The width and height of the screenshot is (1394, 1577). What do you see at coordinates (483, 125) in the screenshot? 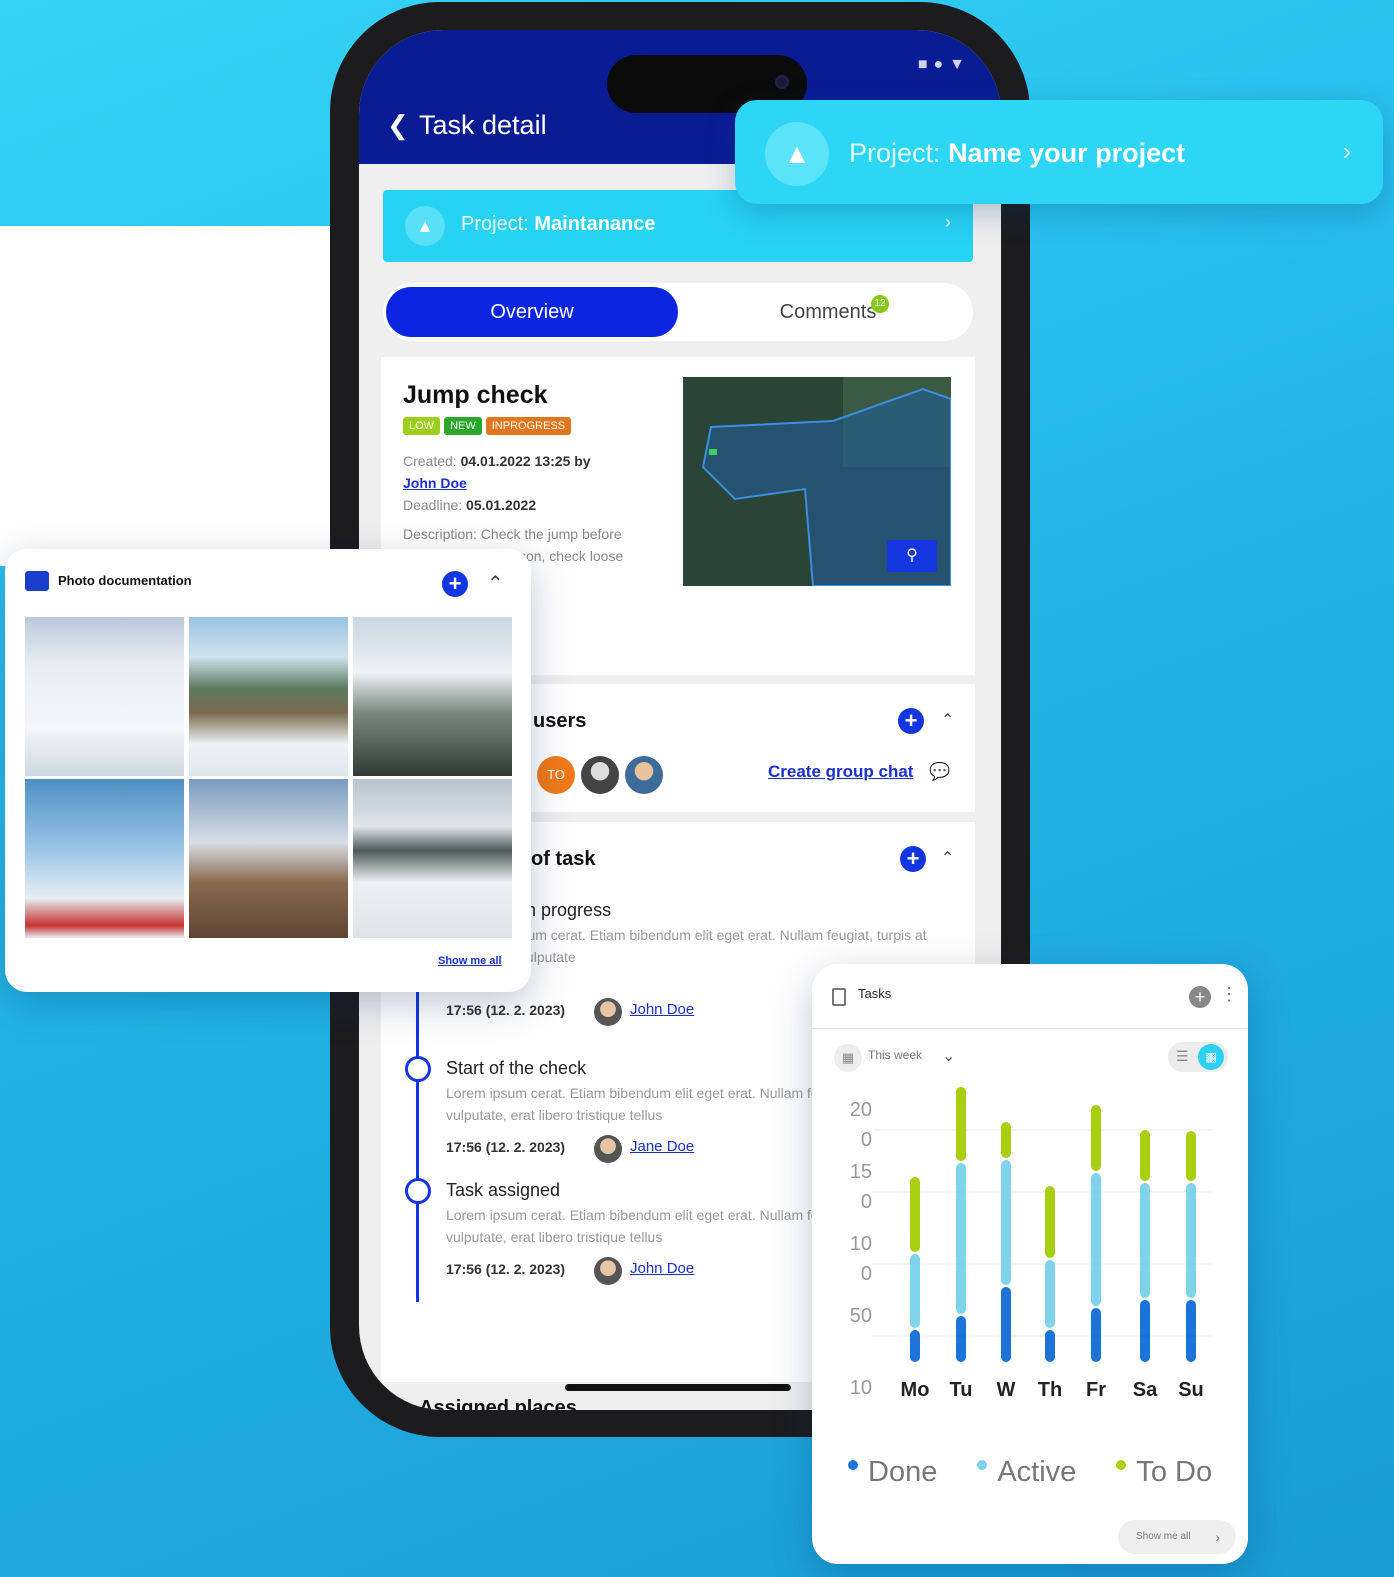
I see `page-title: Task detail` at bounding box center [483, 125].